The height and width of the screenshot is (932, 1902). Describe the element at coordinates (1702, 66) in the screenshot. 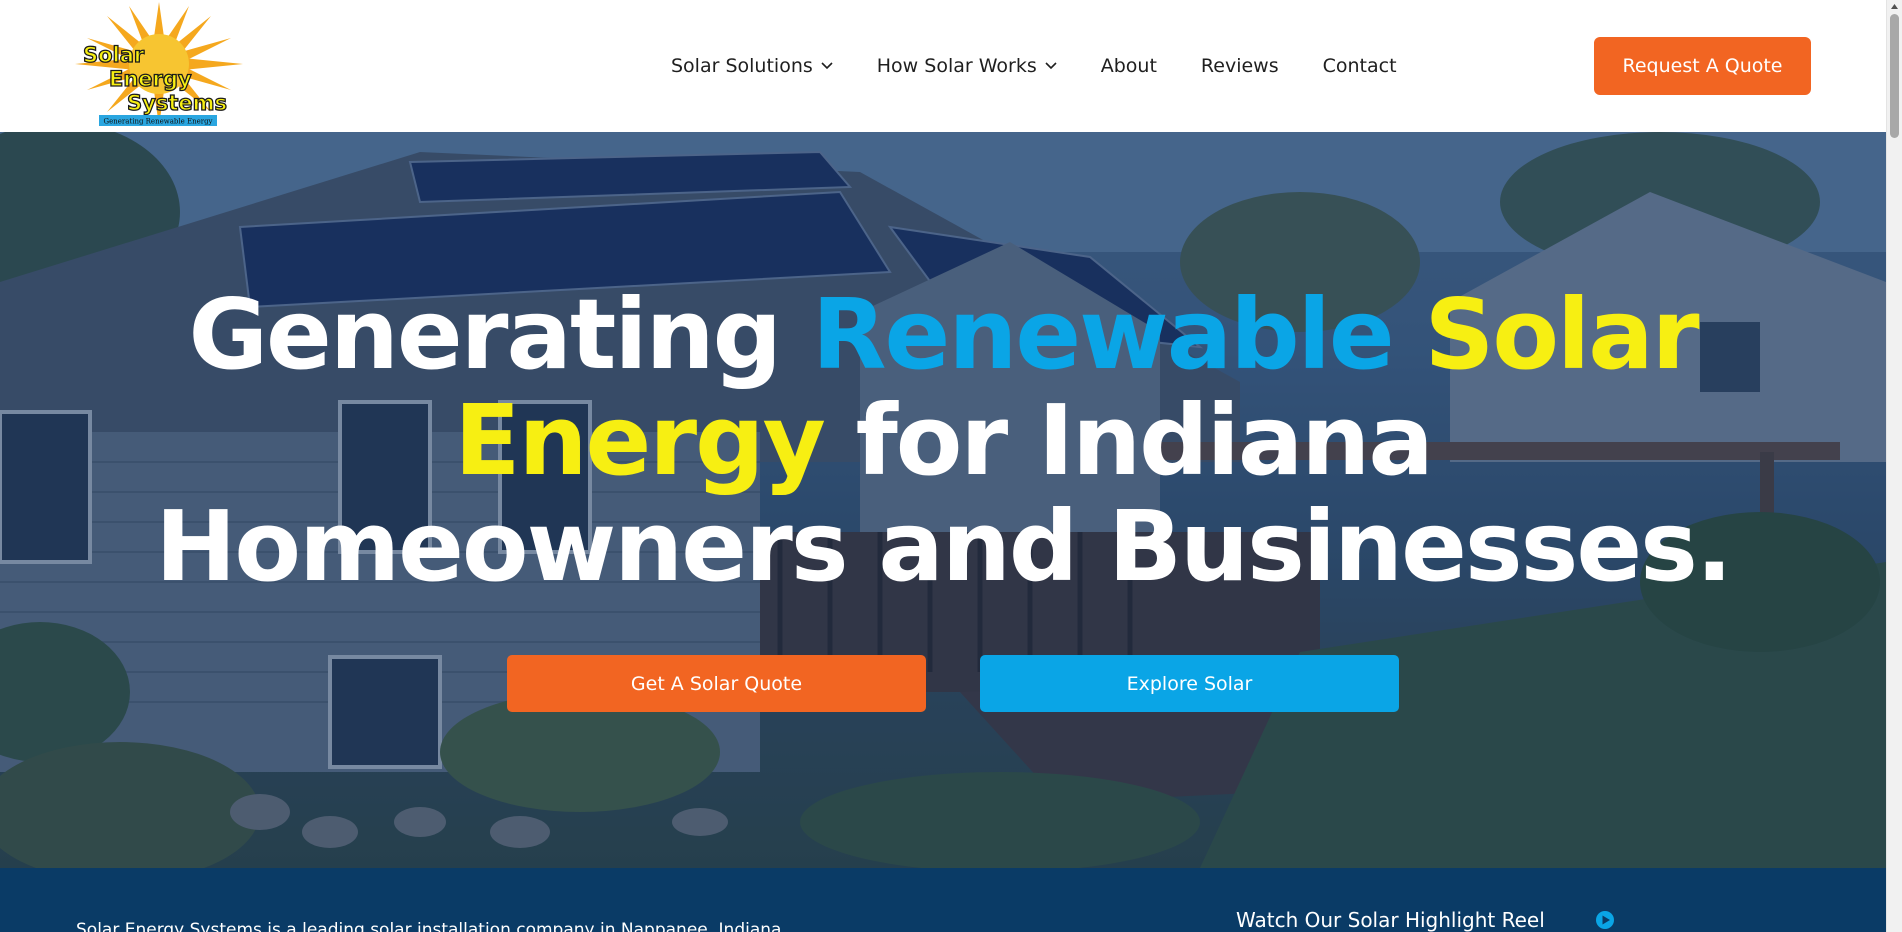

I see `request-quote-button: Request A Quote` at that location.